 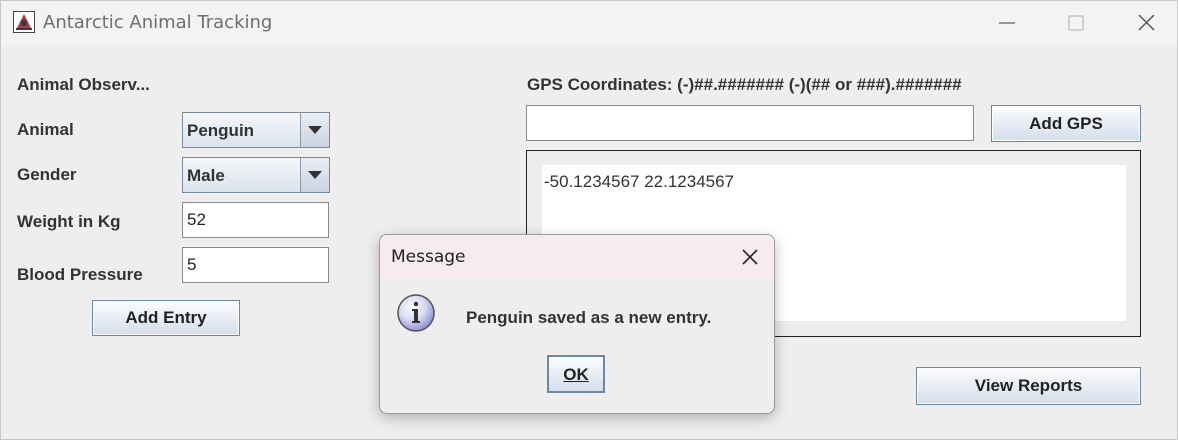 What do you see at coordinates (166, 318) in the screenshot?
I see `add-entry-button: Add Entry` at bounding box center [166, 318].